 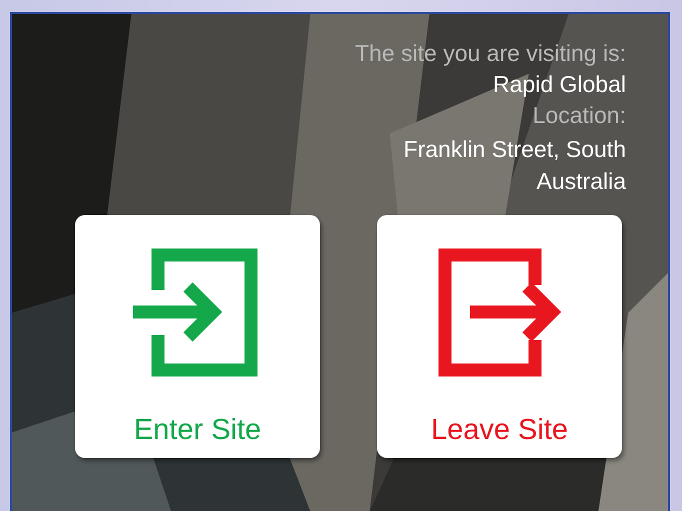 I want to click on location-text: Franklin Street, South Australia, so click(x=514, y=165).